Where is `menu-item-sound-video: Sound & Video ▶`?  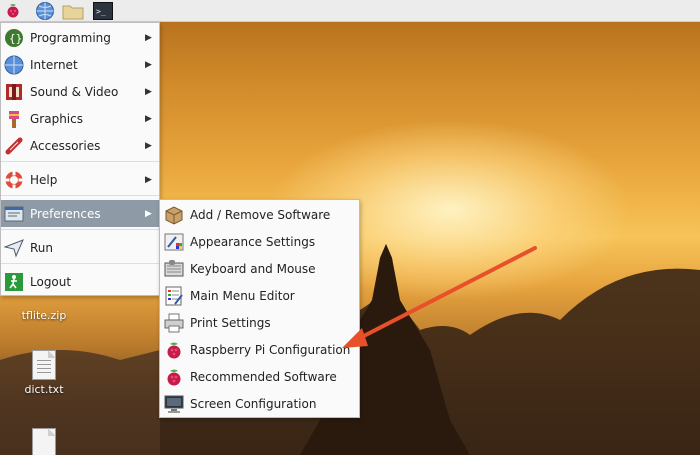
menu-item-sound-video: Sound & Video ▶ is located at coordinates (80, 91).